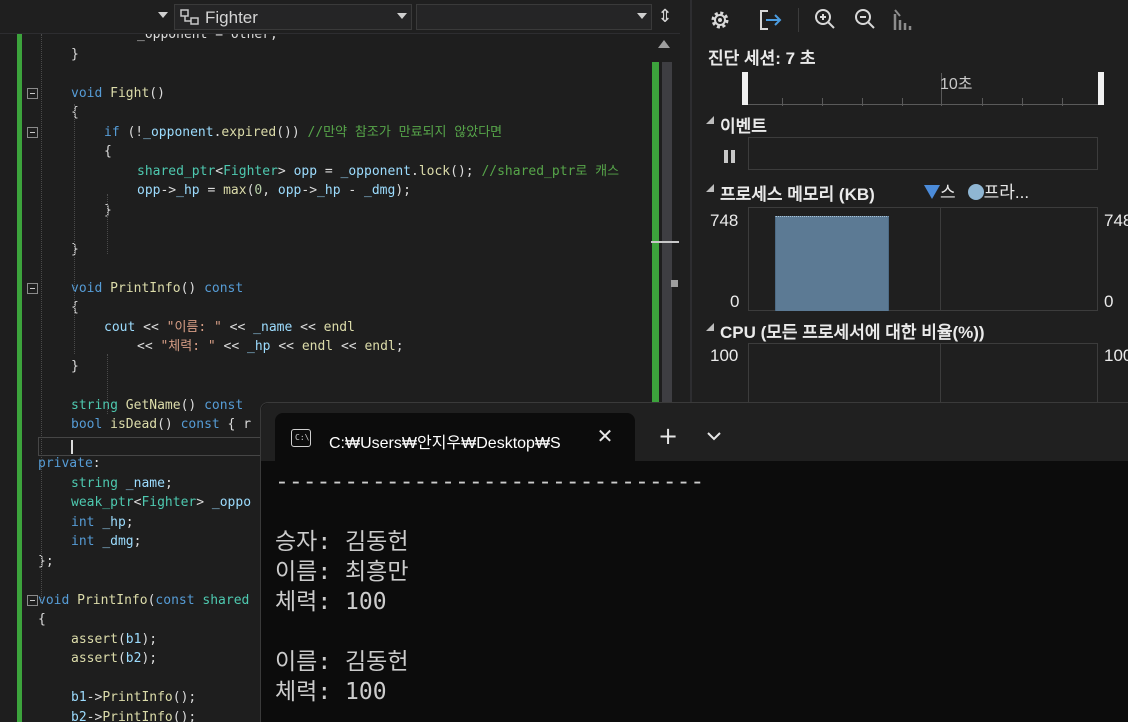 Image resolution: width=1128 pixels, height=722 pixels. I want to click on code-text: string GetName() const, so click(157, 405).